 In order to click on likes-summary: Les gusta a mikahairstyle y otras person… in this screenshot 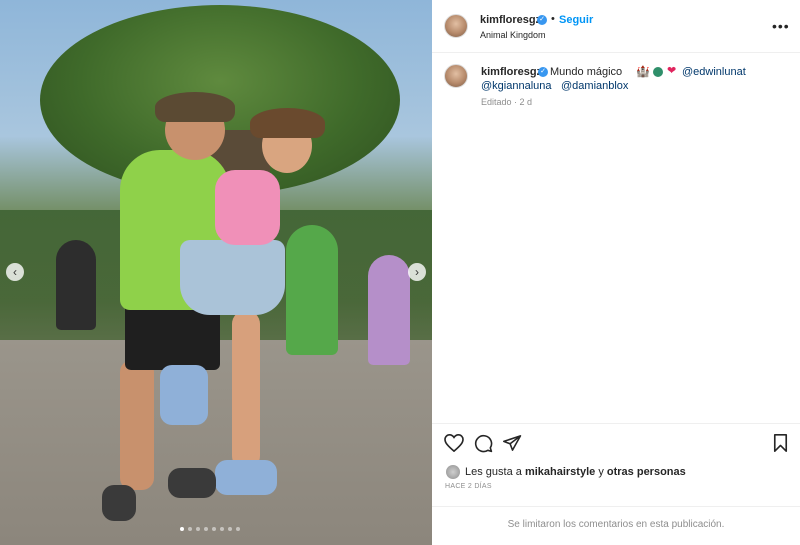, I will do `click(575, 472)`.